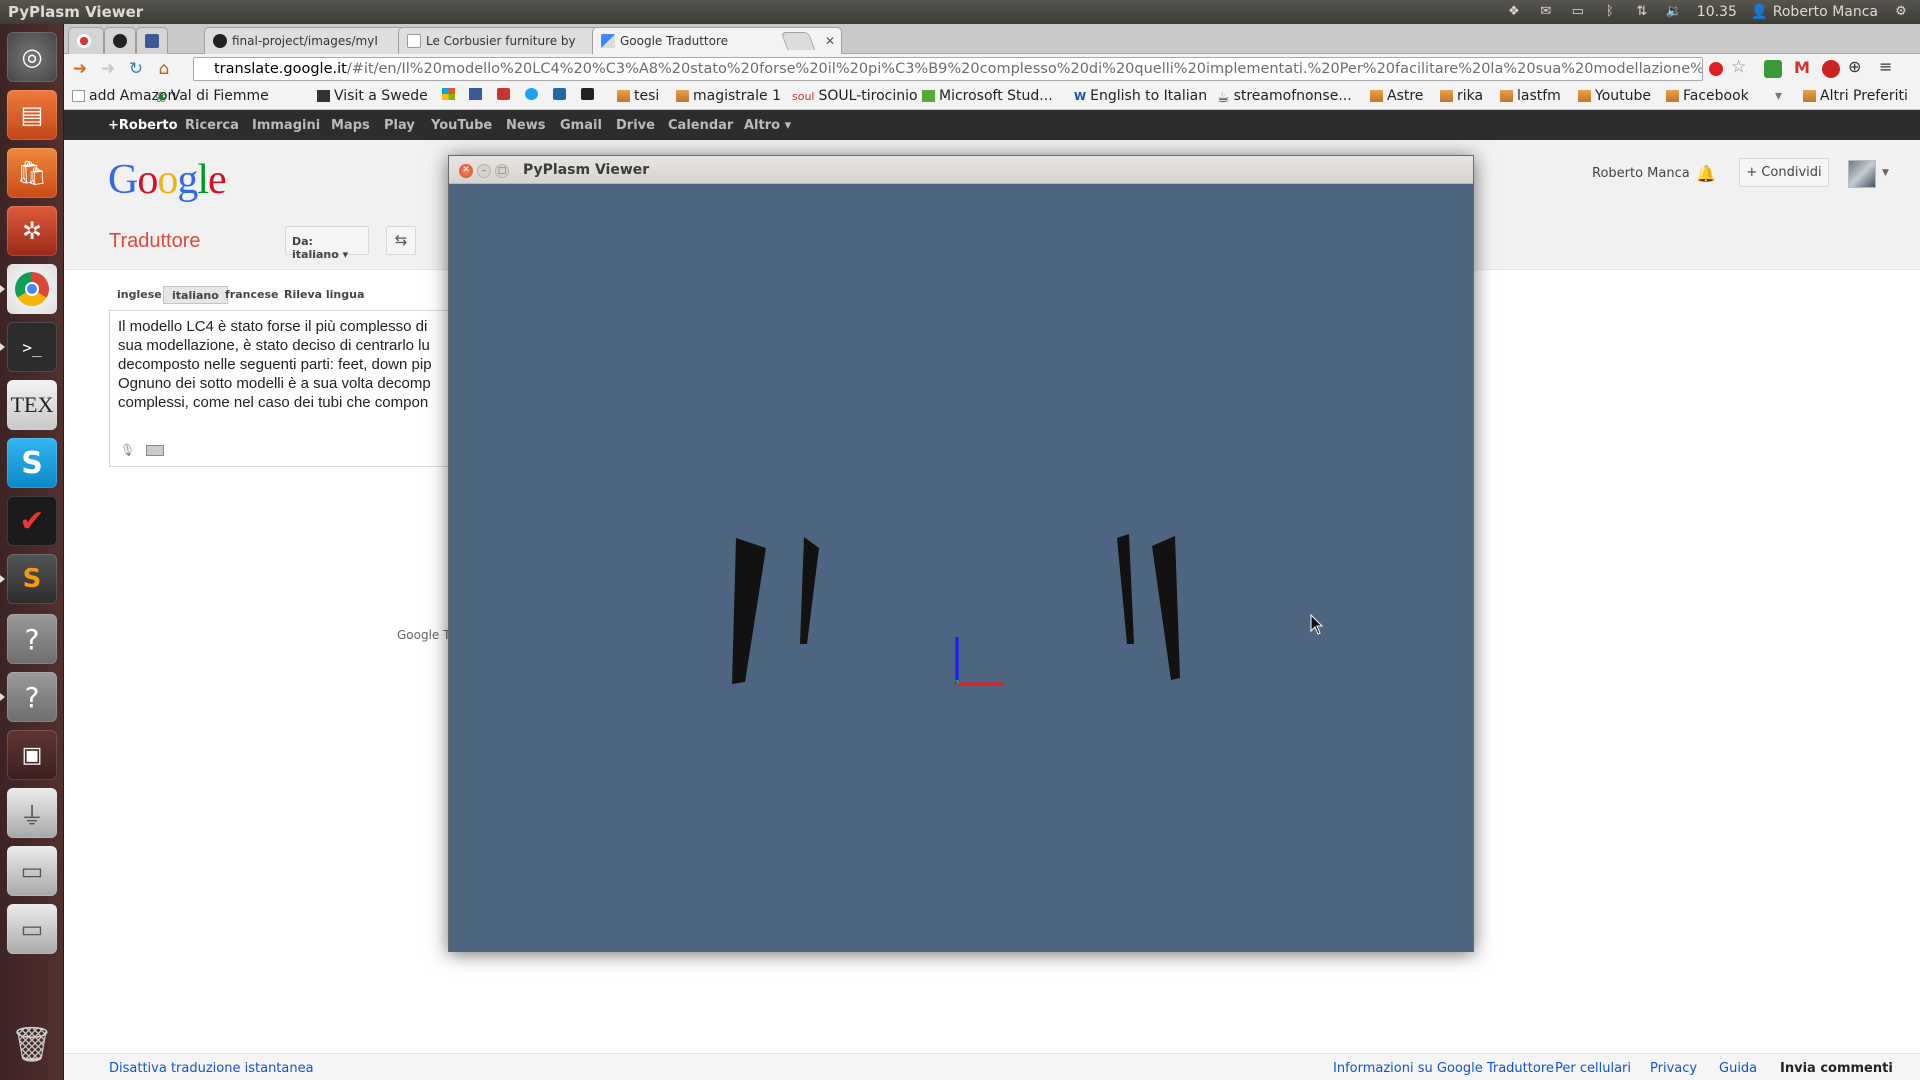  I want to click on maximize-icon: □, so click(502, 171).